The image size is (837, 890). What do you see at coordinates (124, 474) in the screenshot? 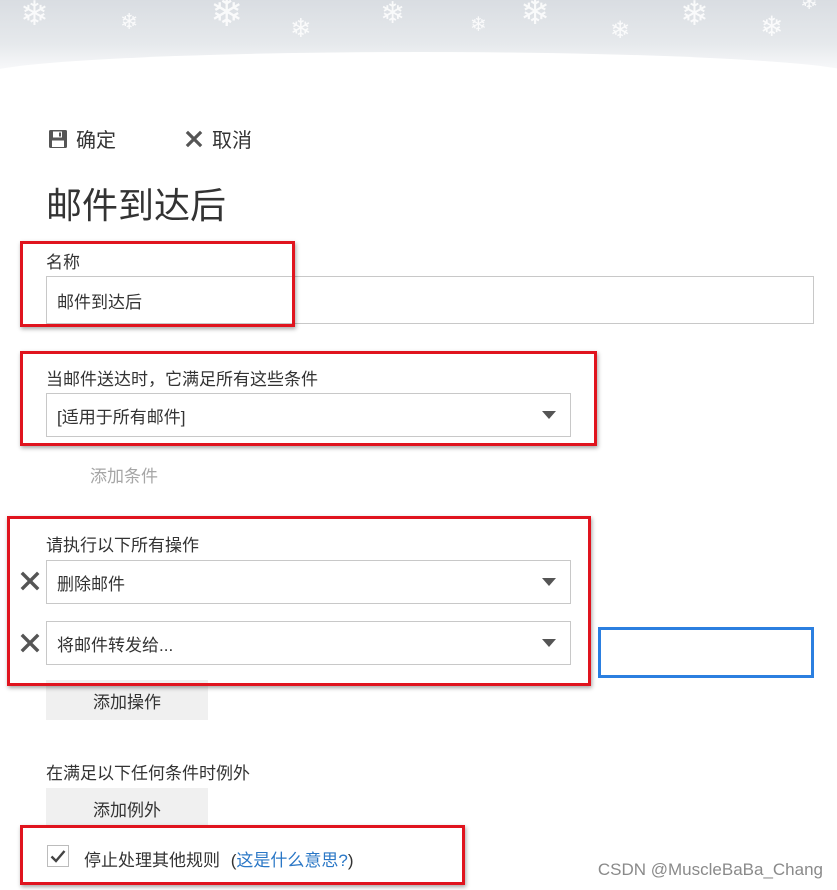
I see `add-condition-button: 添加条件` at bounding box center [124, 474].